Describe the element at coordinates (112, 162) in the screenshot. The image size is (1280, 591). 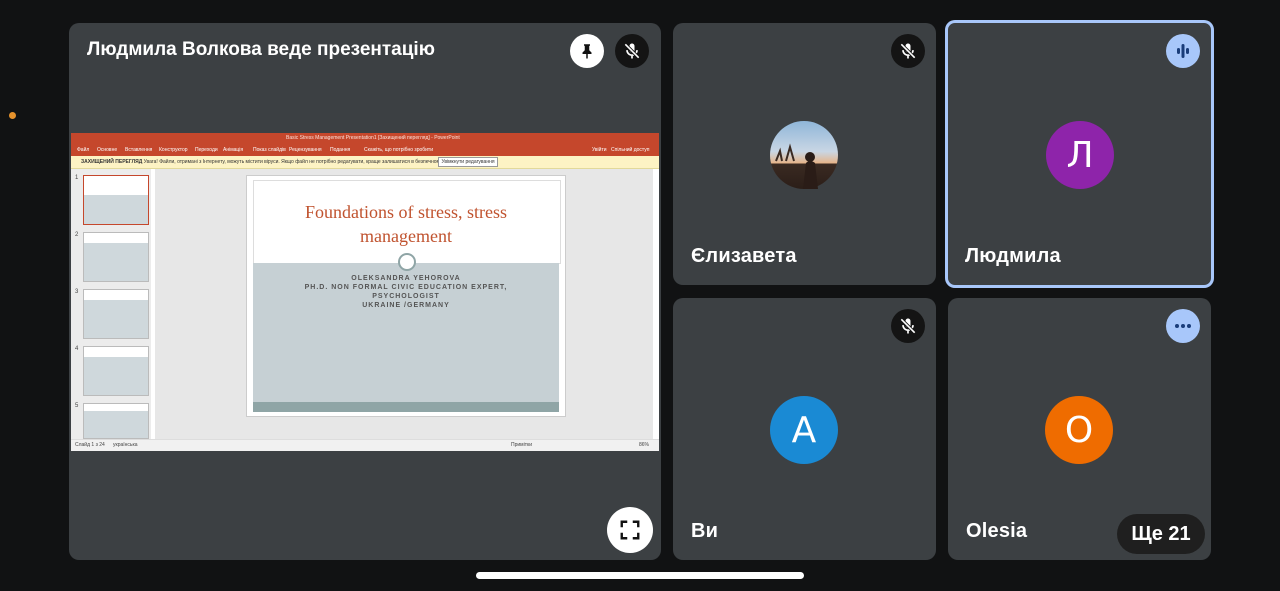
I see `ppt-warning-label: ЗАХИЩЕНИЙ ПЕРЕГЛЯД` at that location.